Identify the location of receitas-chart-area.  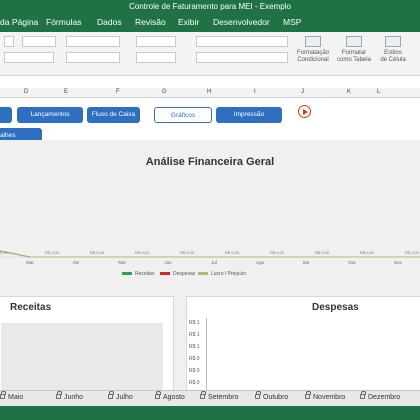
(82, 358).